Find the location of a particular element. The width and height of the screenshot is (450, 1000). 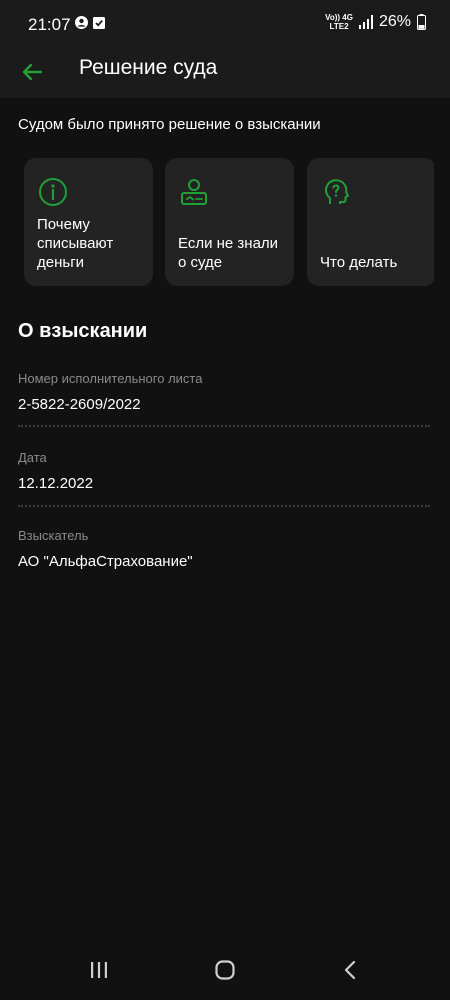

system-back-button is located at coordinates (350, 970).